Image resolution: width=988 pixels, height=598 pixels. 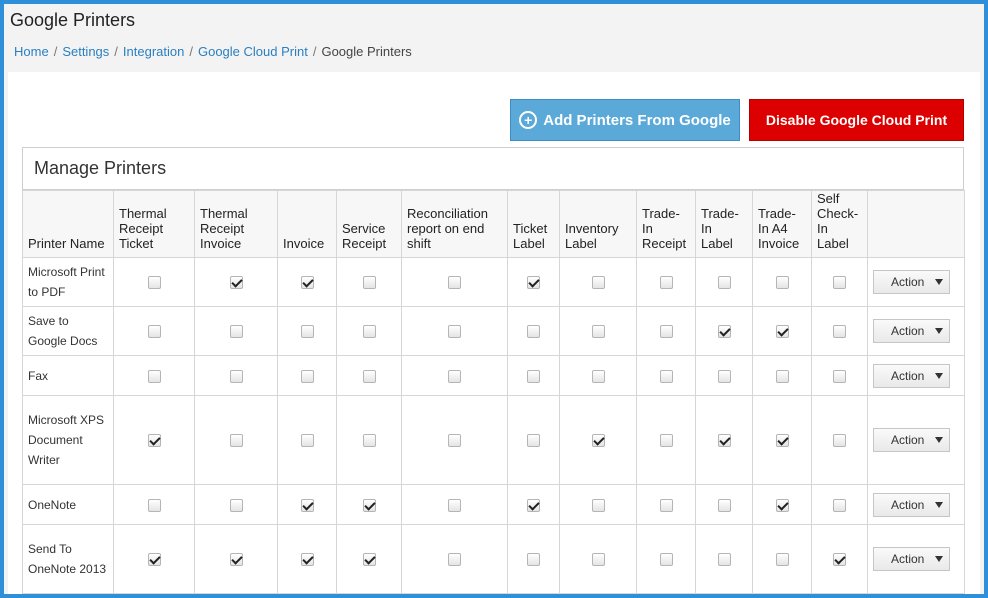 What do you see at coordinates (85, 51) in the screenshot?
I see `breadcrumb-settings: Settings` at bounding box center [85, 51].